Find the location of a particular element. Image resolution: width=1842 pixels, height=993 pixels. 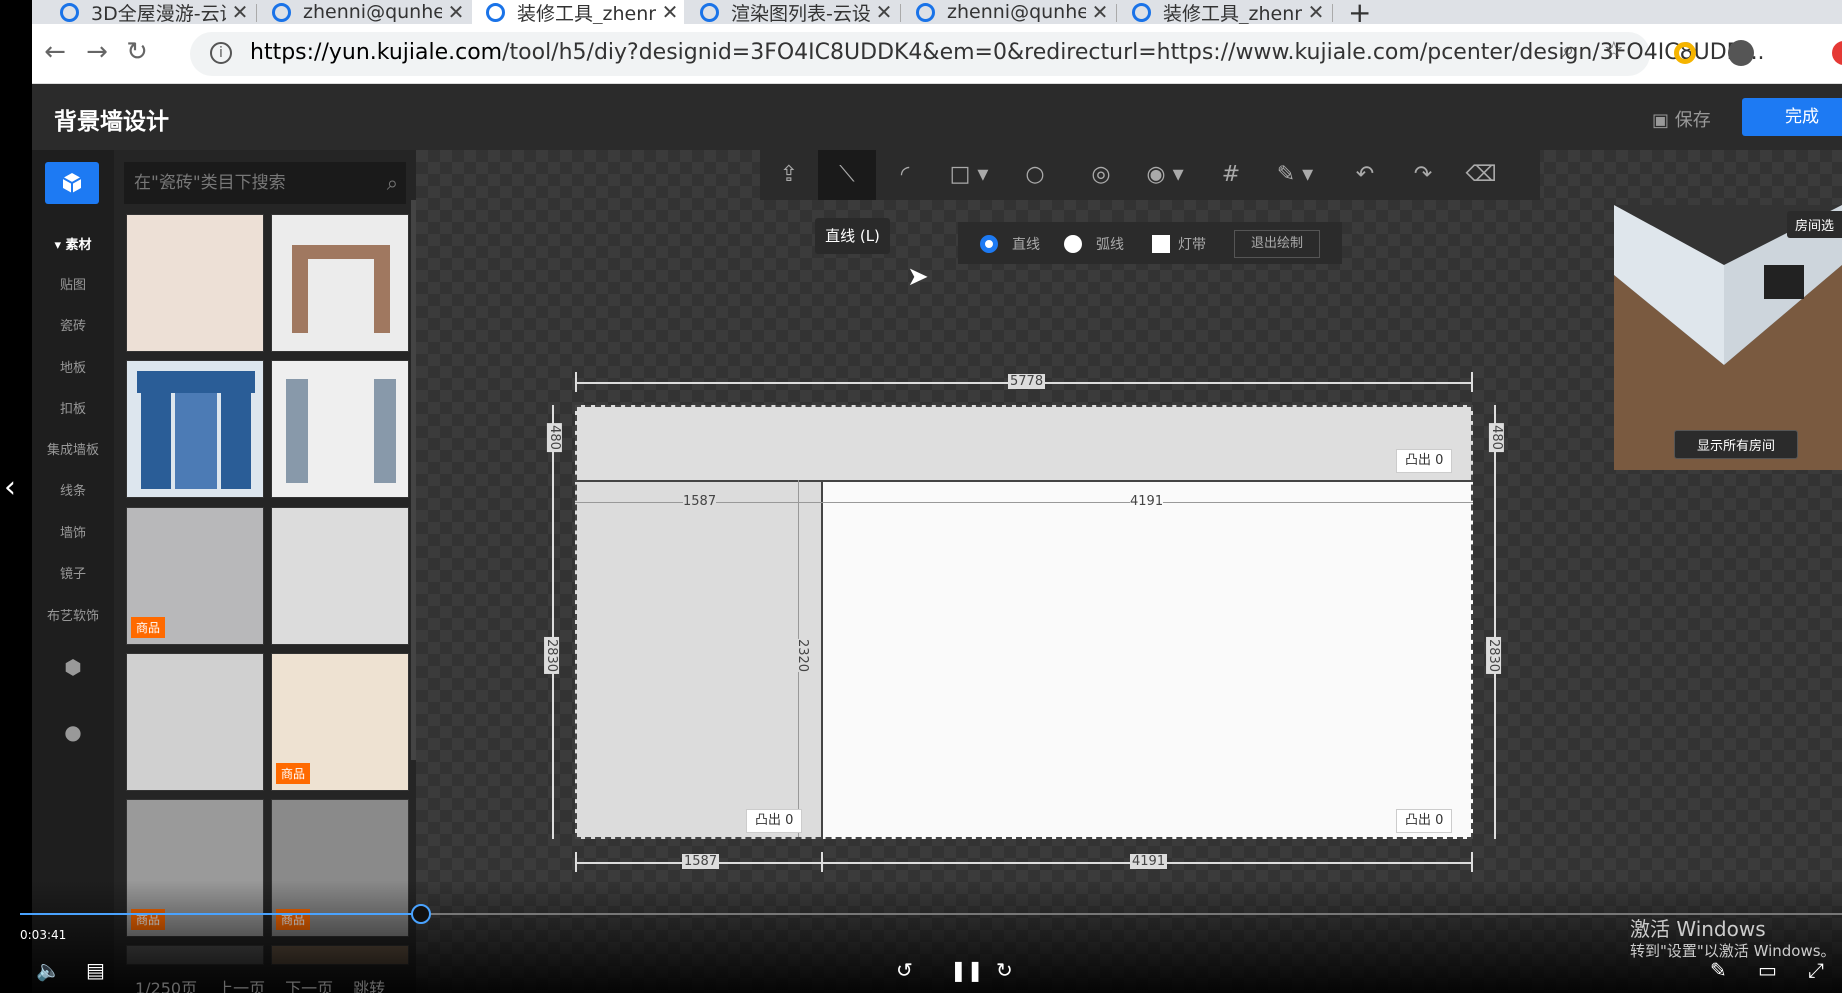

browser-tab-active: 装修工具_zhenni@c✕ is located at coordinates (578, 12).